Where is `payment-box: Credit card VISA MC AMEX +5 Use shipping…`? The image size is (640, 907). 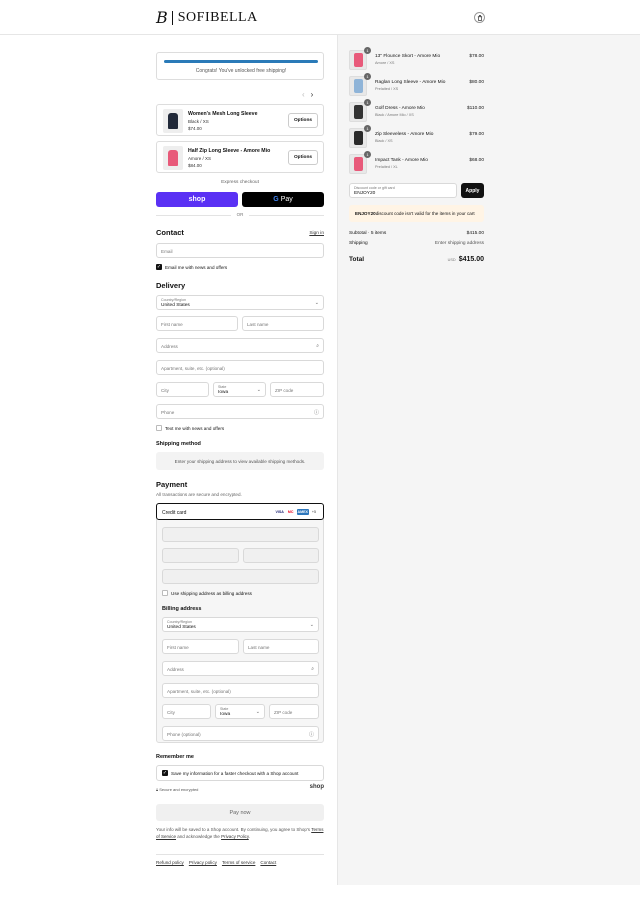 payment-box: Credit card VISA MC AMEX +5 Use shipping… is located at coordinates (240, 623).